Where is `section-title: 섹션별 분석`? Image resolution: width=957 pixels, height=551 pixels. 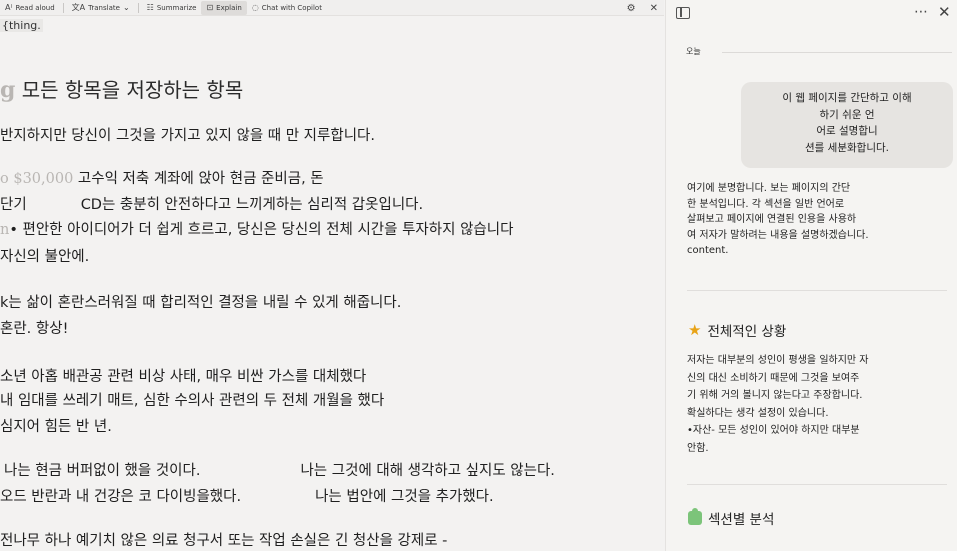
section-title: 섹션별 분석 is located at coordinates (741, 520).